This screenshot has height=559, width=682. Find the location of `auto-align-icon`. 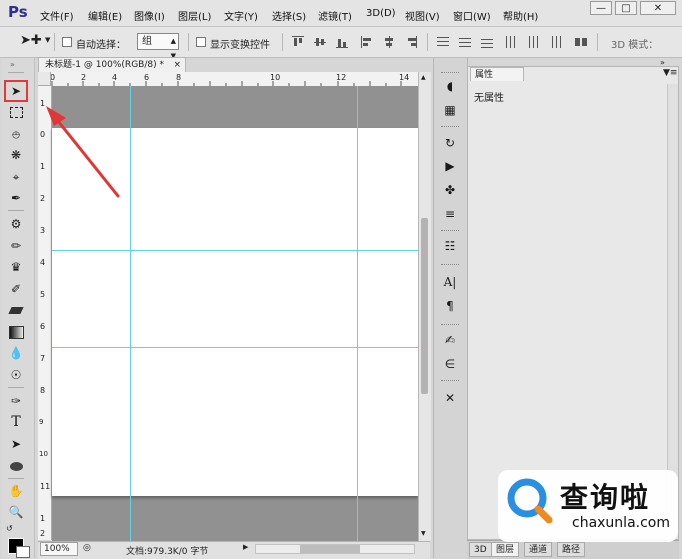

auto-align-icon is located at coordinates (581, 42).